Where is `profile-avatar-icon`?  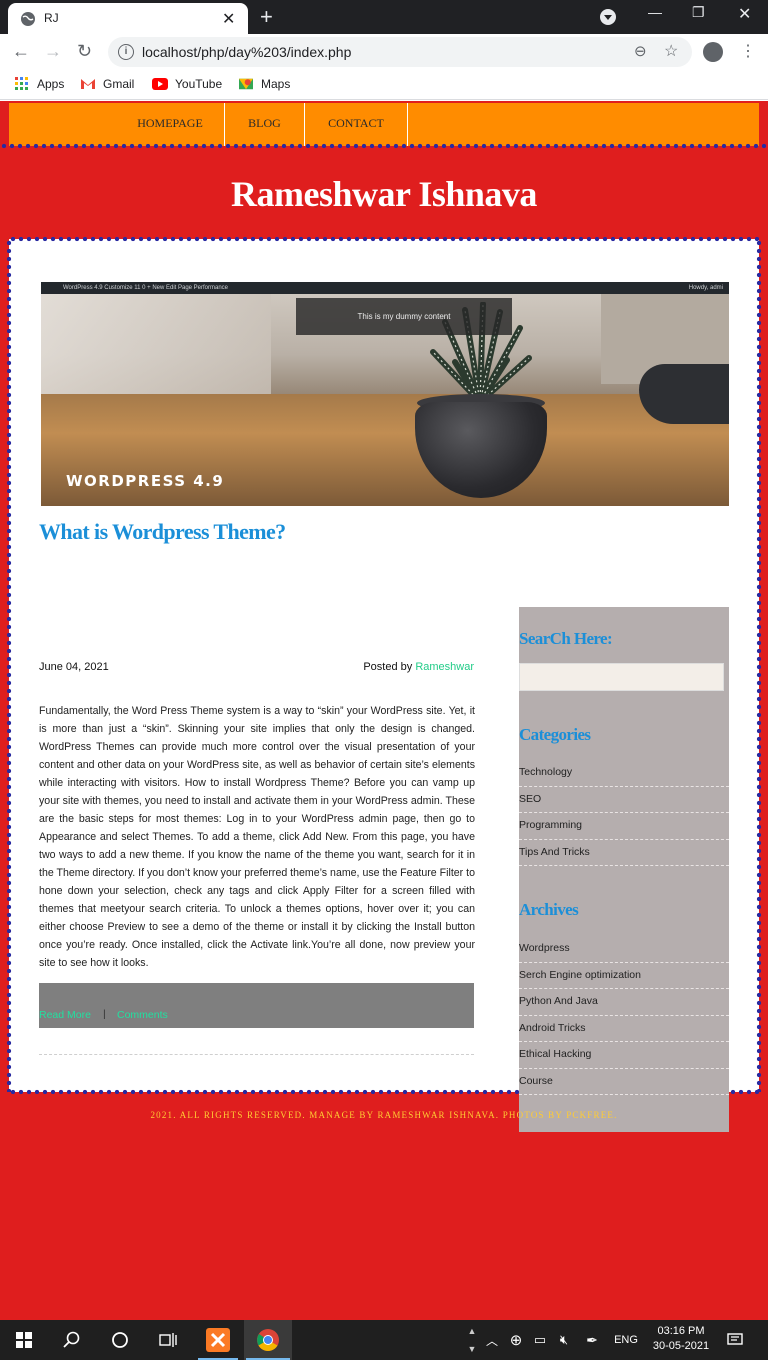 profile-avatar-icon is located at coordinates (713, 52).